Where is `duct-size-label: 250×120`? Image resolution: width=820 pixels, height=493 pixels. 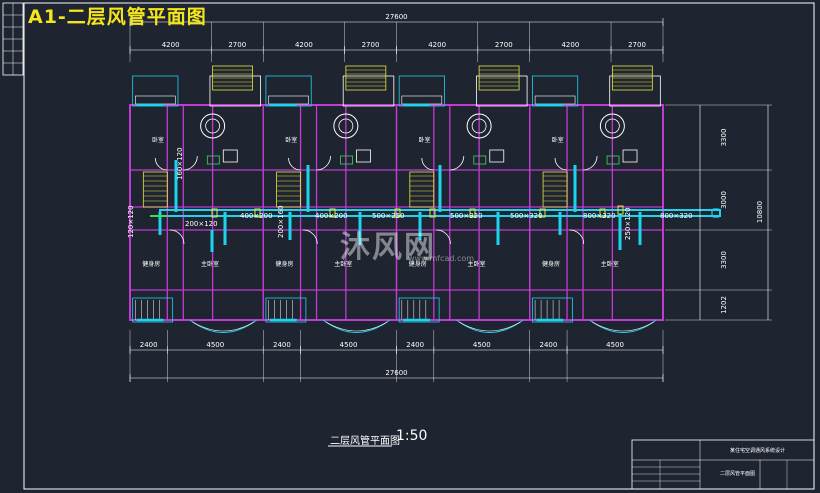
duct-size-label: 250×120 is located at coordinates (628, 223).